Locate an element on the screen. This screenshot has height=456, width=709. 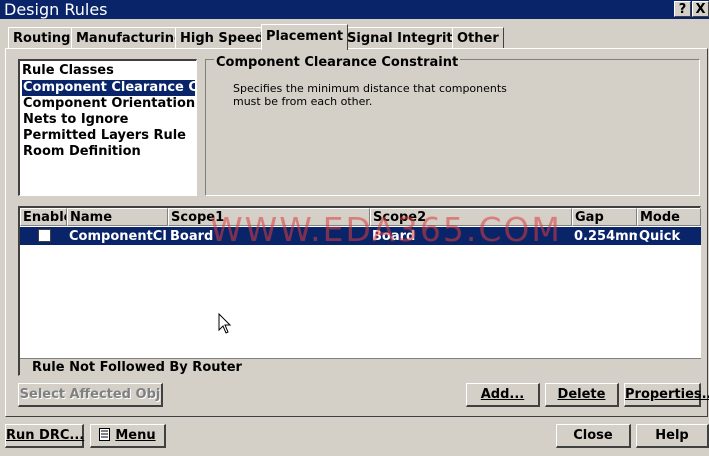
rule-class-item: Component Clearance Constraint is located at coordinates (108, 88).